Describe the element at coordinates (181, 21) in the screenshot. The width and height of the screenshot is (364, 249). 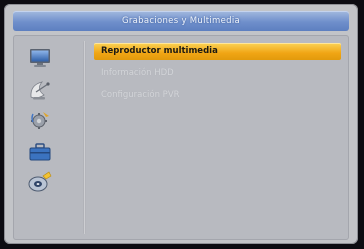
I see `window-title: Grabaciones y Multimedia` at that location.